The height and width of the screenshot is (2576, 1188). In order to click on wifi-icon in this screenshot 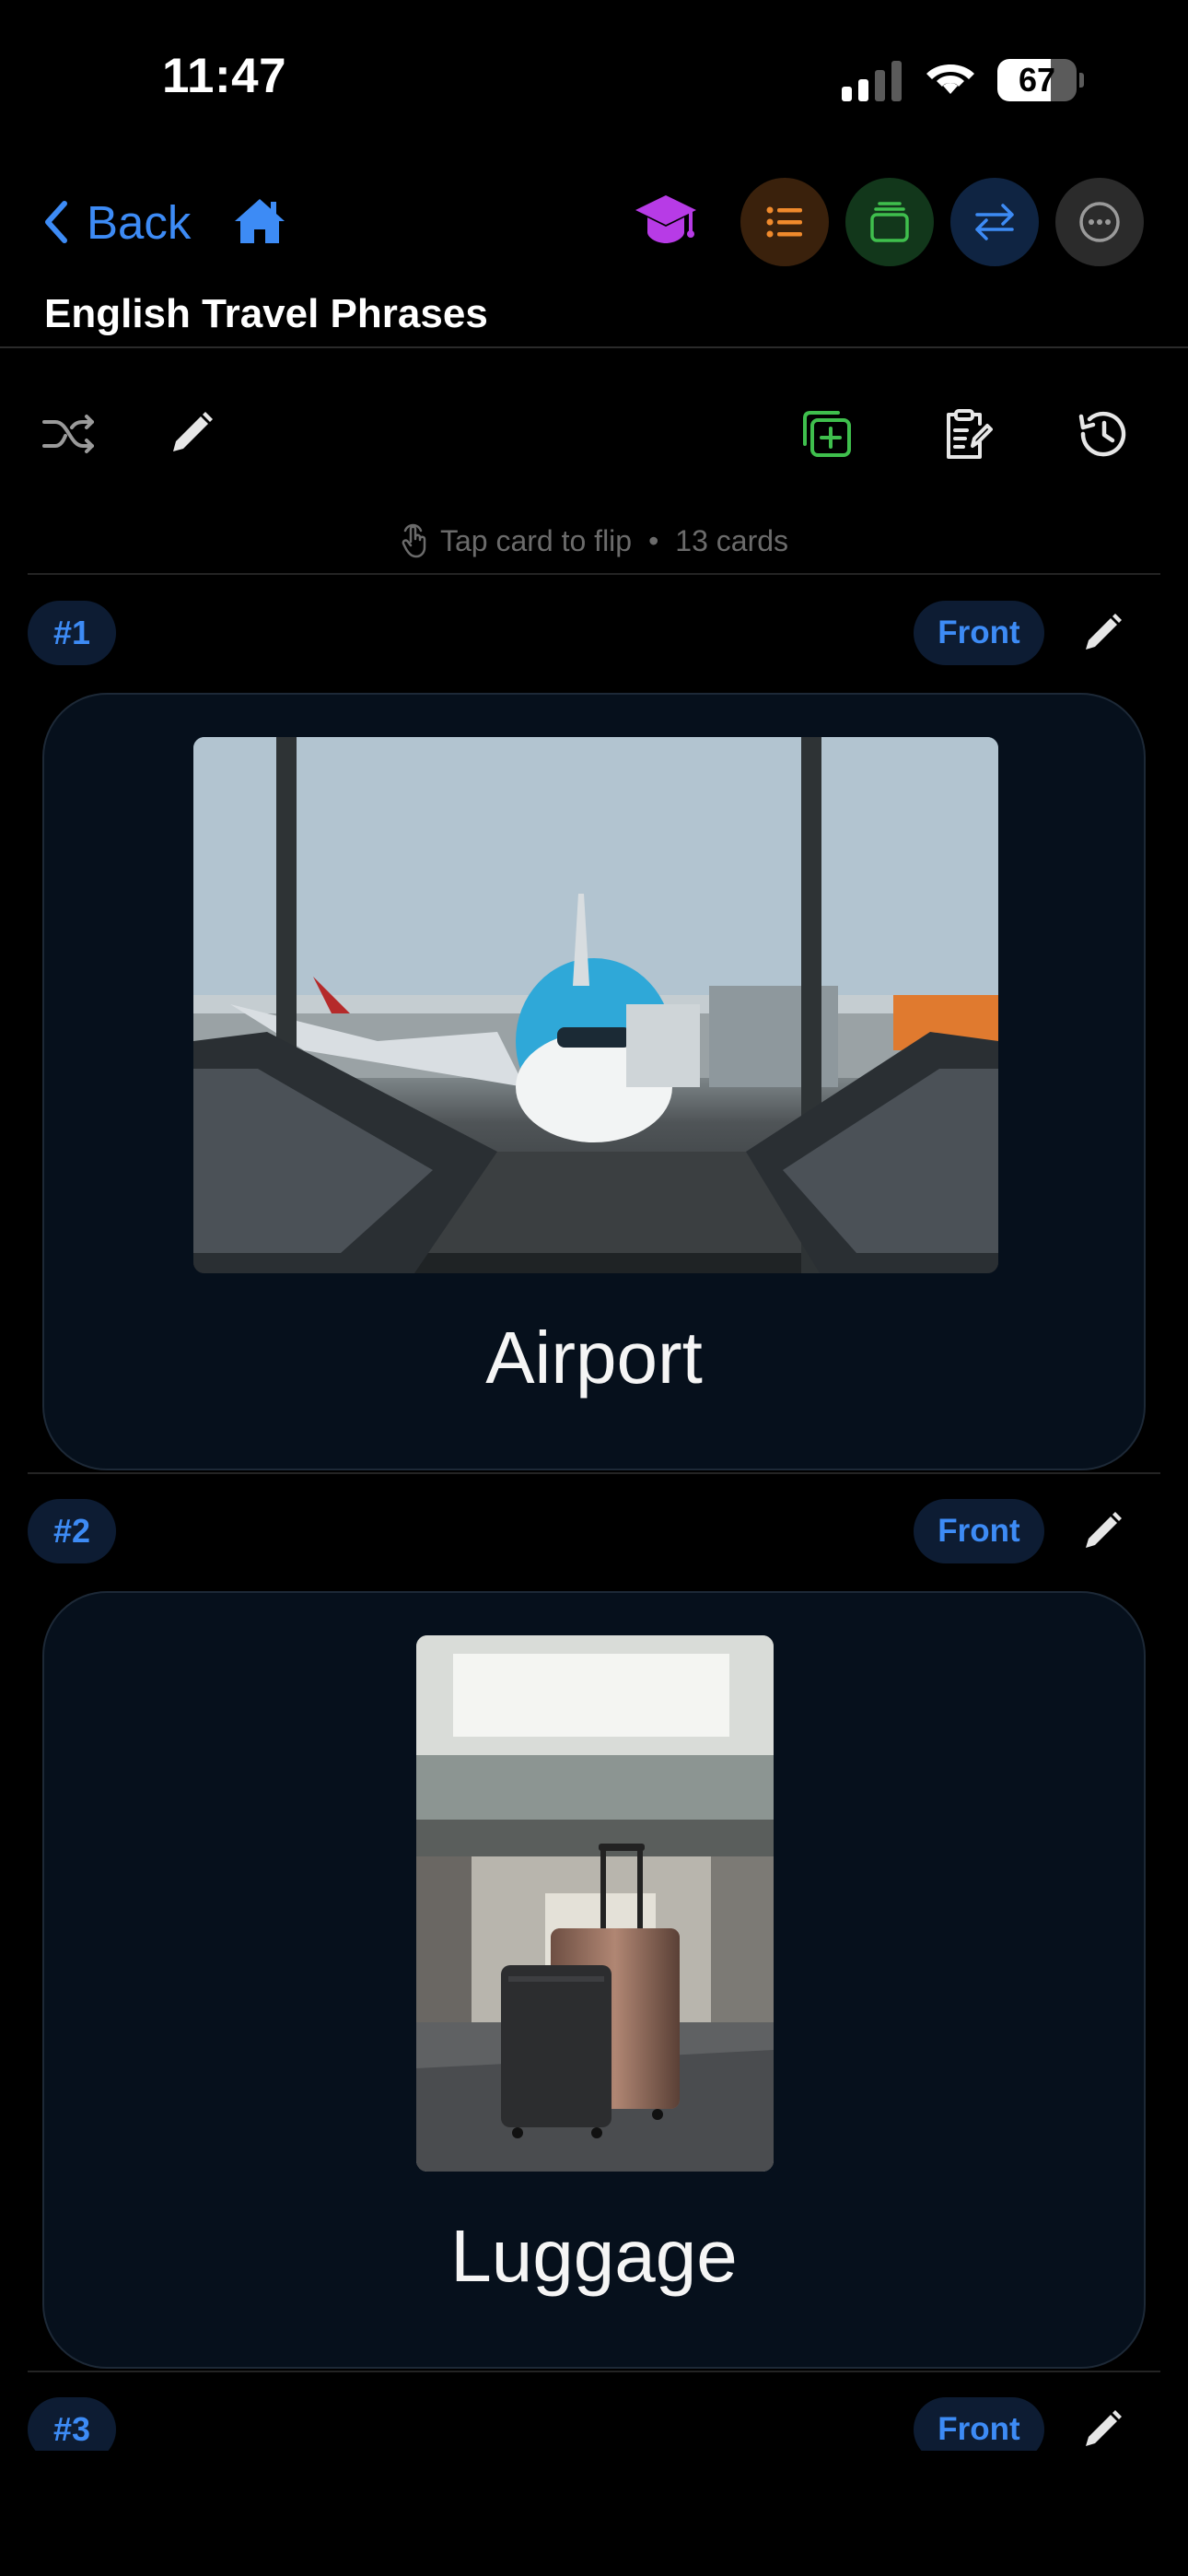, I will do `click(951, 78)`.